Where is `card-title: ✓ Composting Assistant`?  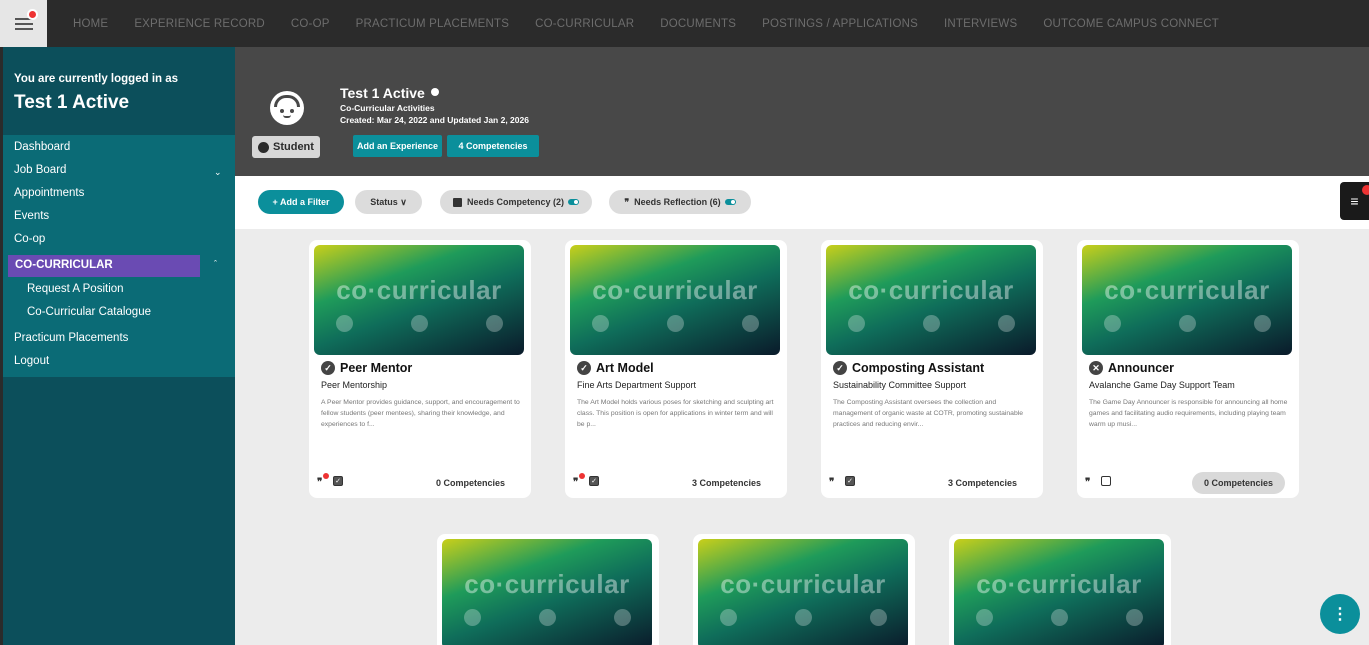 card-title: ✓ Composting Assistant is located at coordinates (908, 368).